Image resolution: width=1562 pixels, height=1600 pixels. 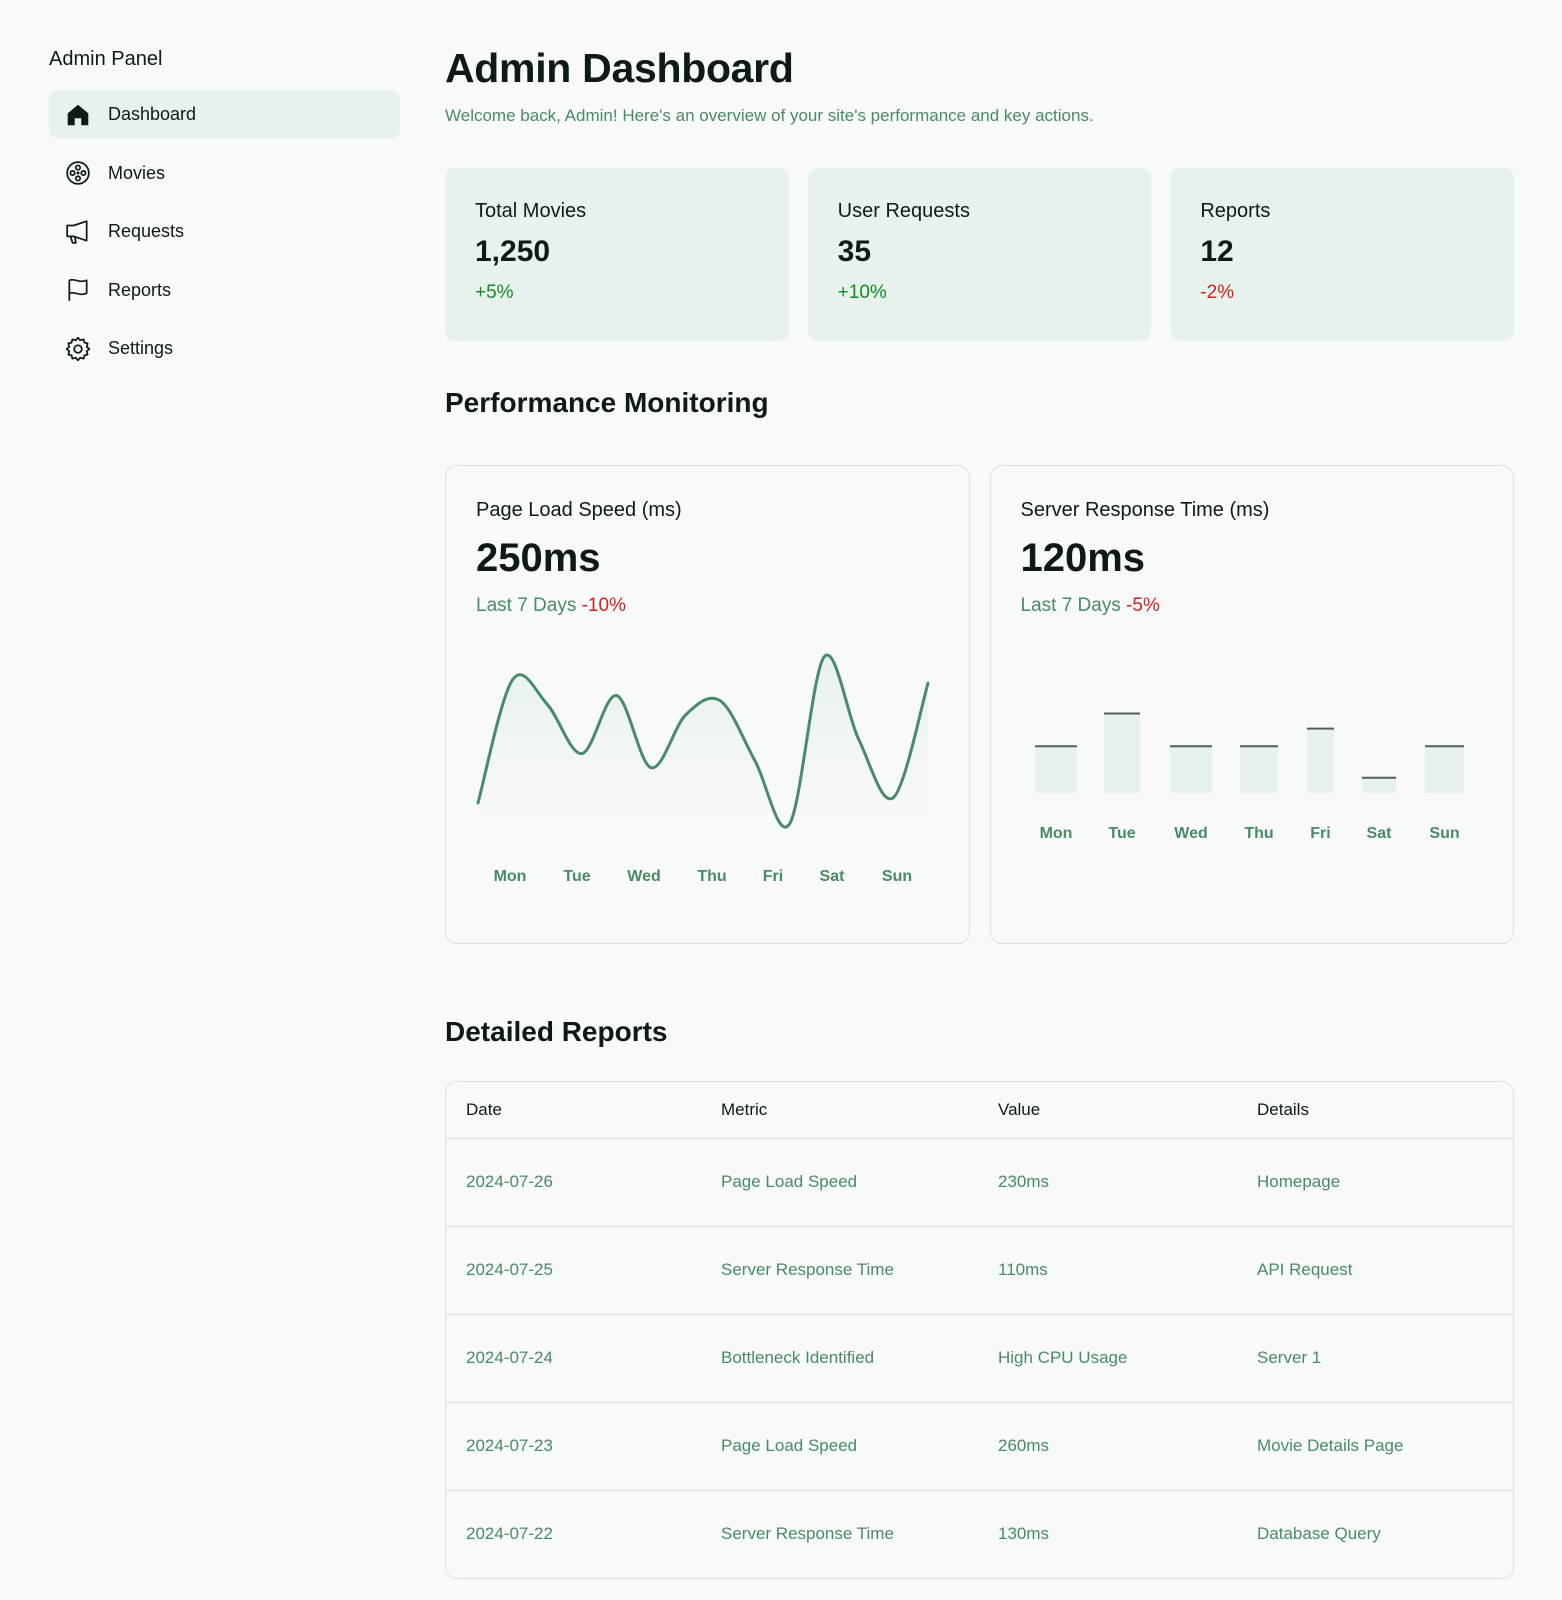 I want to click on cell-metric: Bottleneck Identified, so click(x=839, y=1357).